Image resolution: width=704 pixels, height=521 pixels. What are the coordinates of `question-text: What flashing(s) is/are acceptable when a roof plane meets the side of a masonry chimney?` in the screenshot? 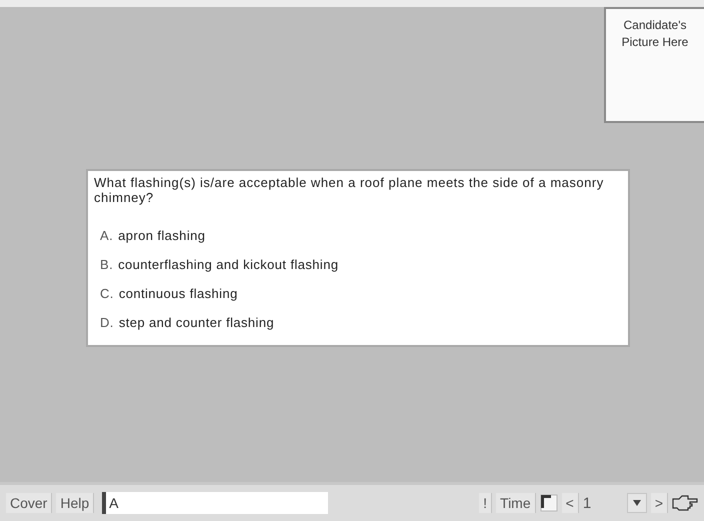 It's located at (349, 190).